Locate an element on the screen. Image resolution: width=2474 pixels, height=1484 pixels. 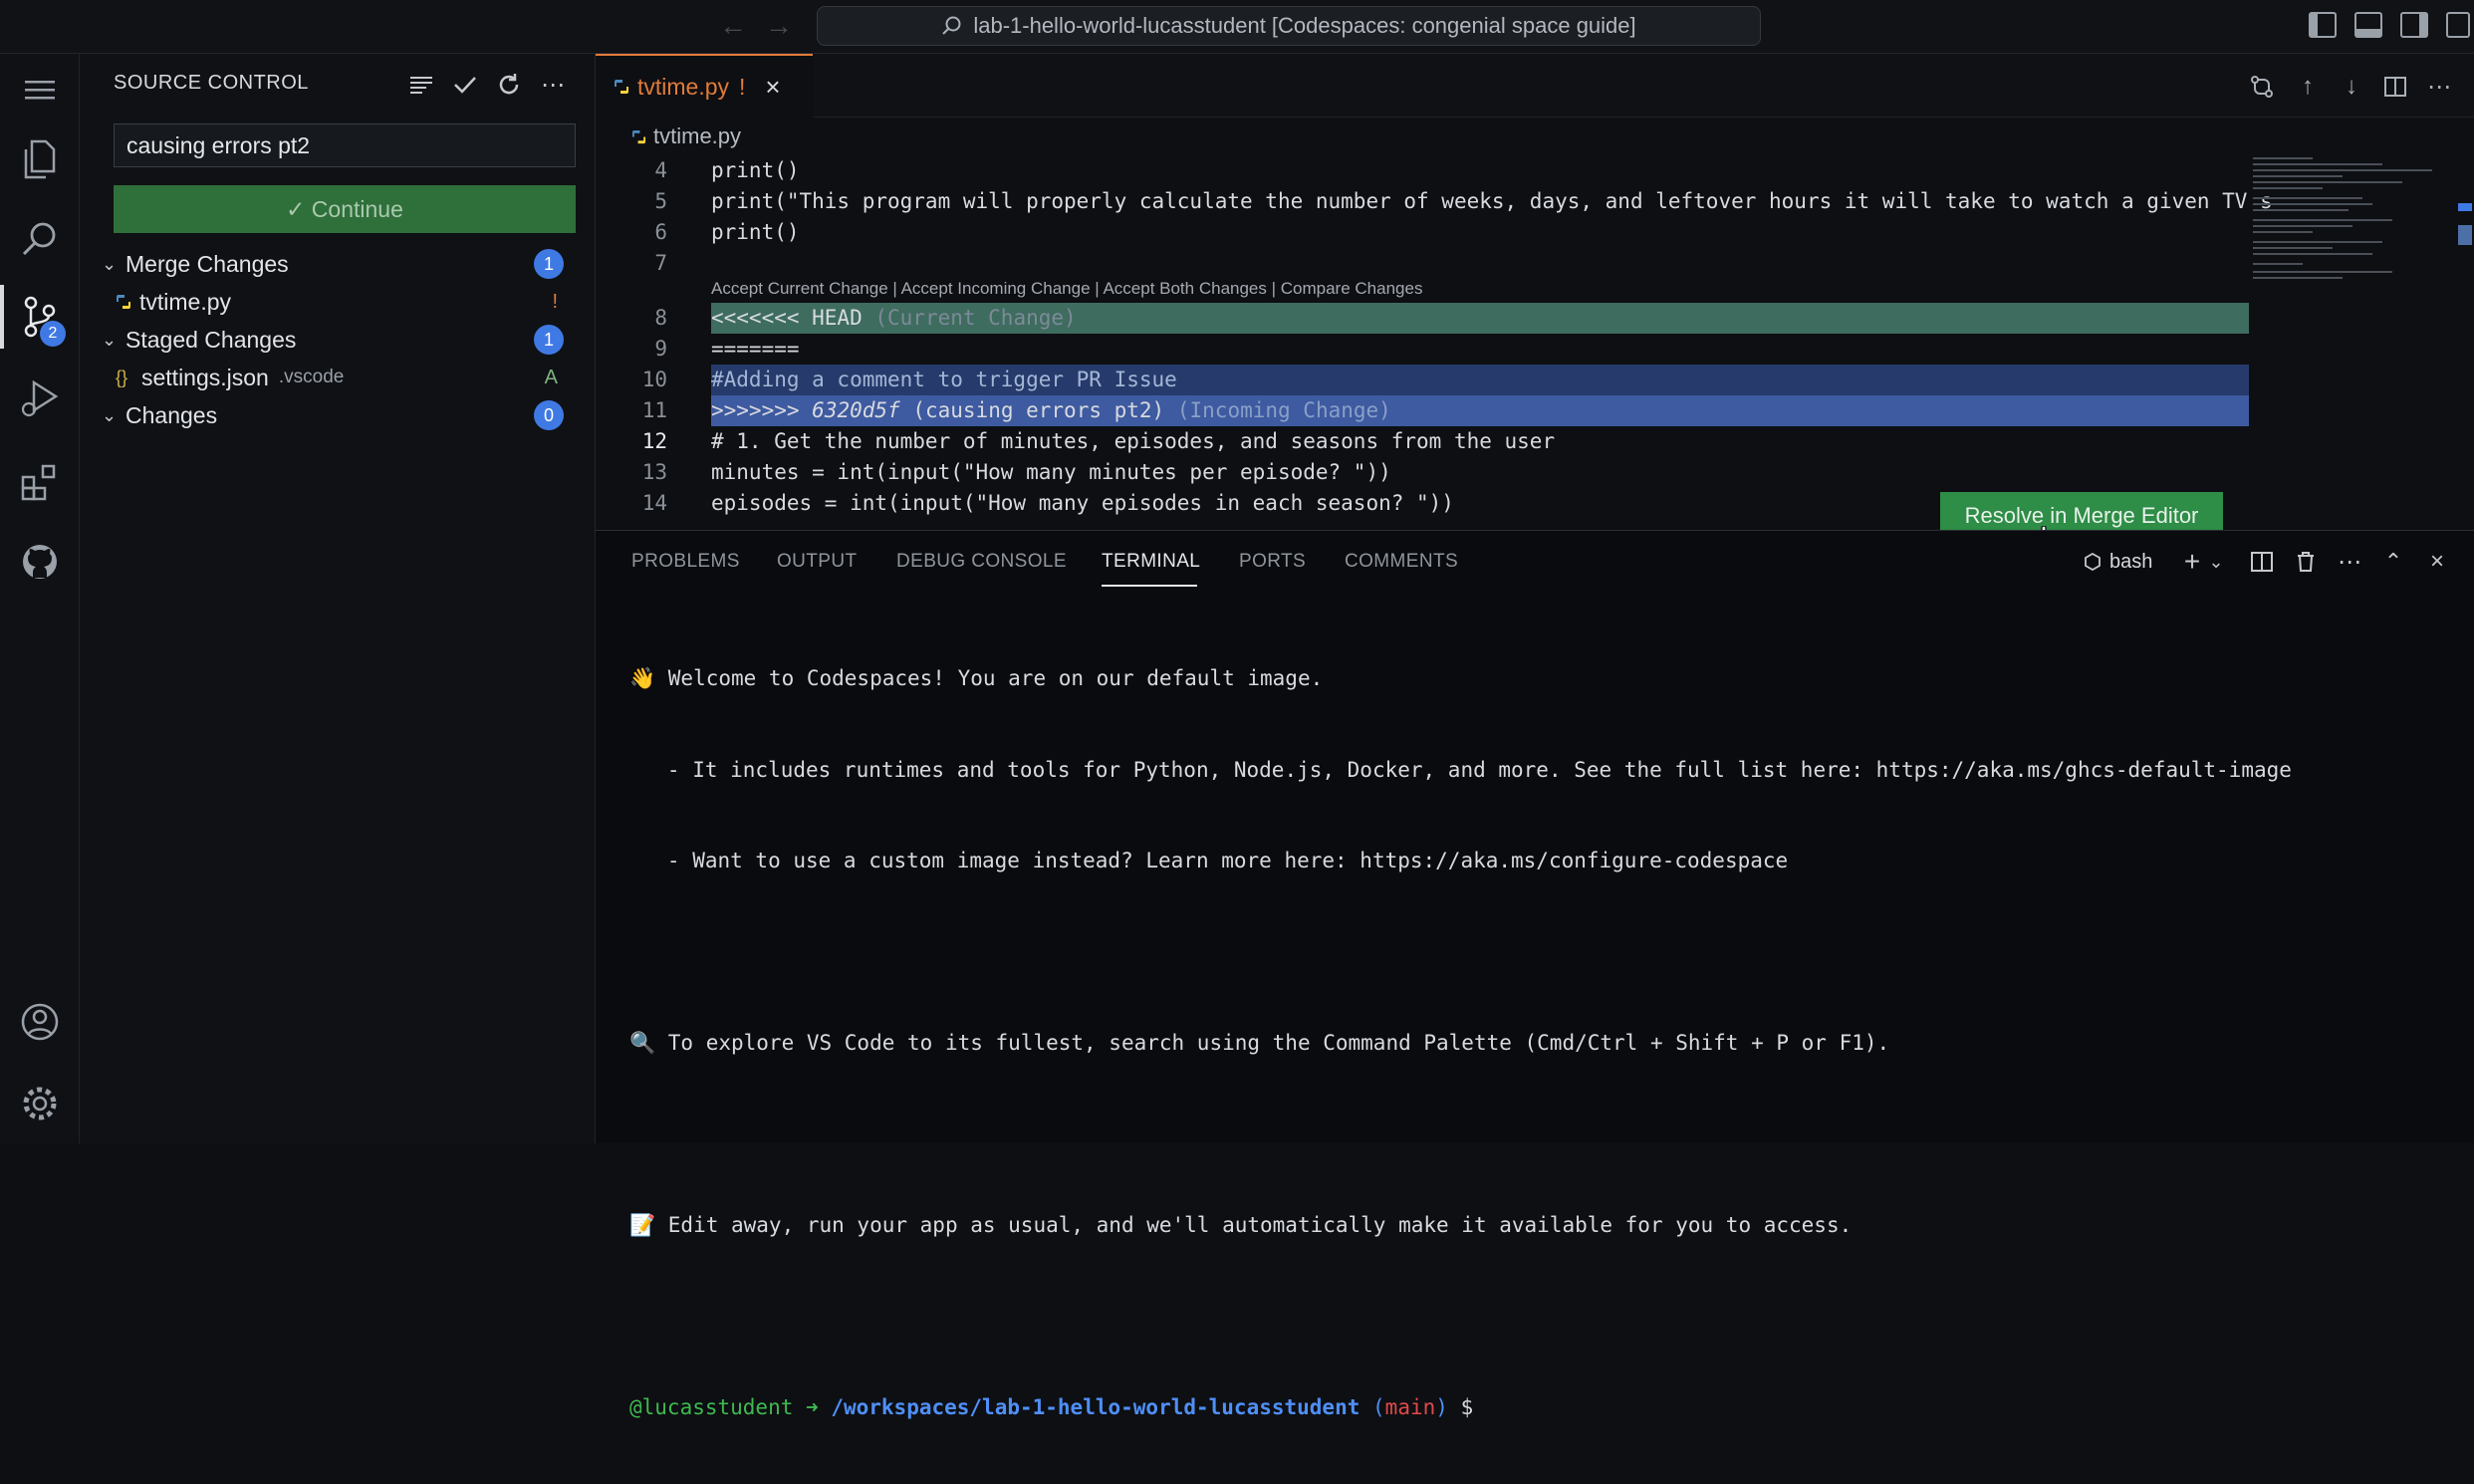
minimap-scroll-marker is located at coordinates (2465, 235).